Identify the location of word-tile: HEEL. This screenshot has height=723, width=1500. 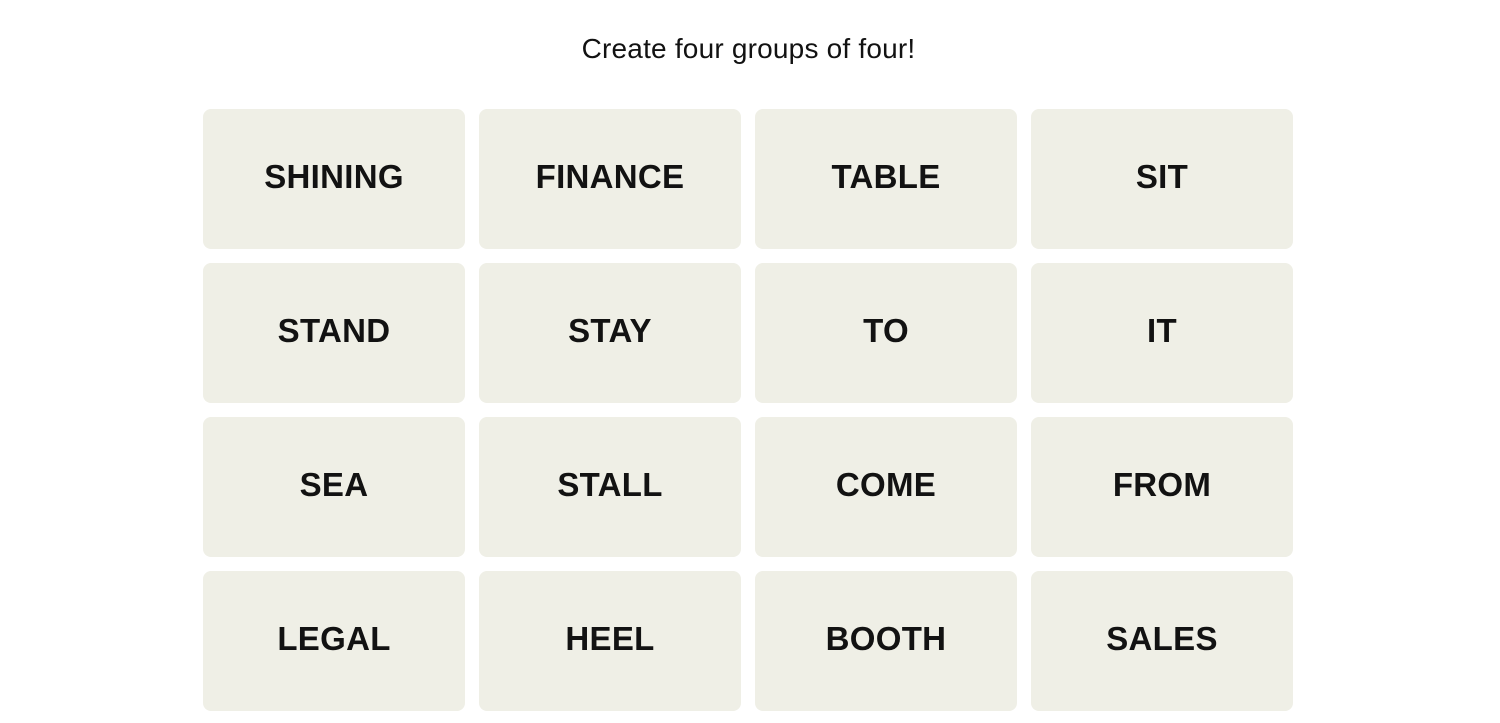
(610, 641).